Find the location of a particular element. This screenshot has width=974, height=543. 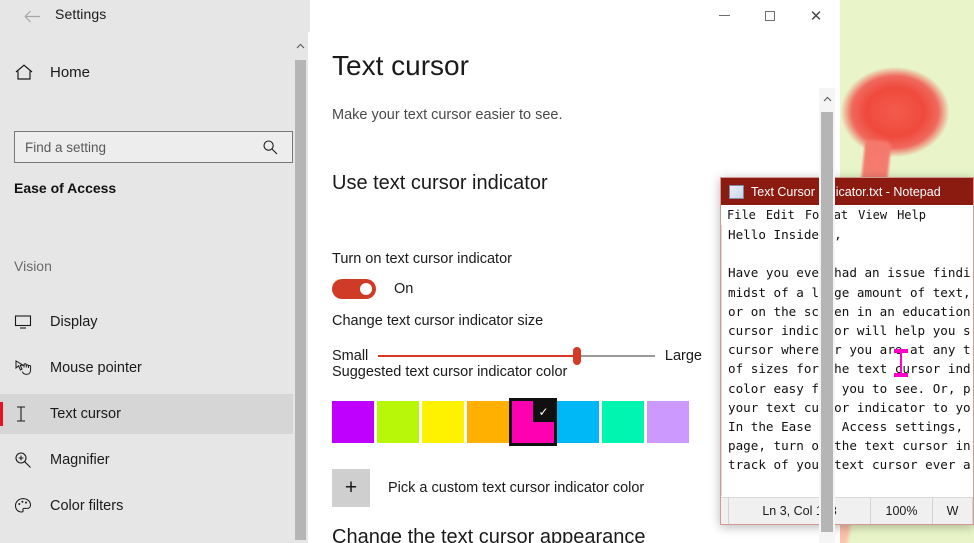

color-swatch-spring-green is located at coordinates (623, 422).